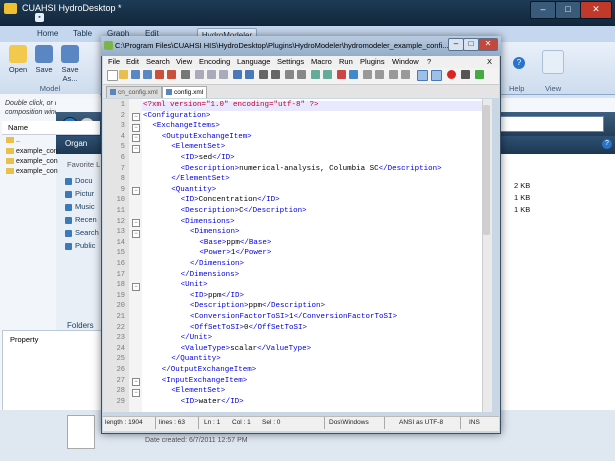 This screenshot has width=615, height=461. I want to click on new-file-icon, so click(112, 75).